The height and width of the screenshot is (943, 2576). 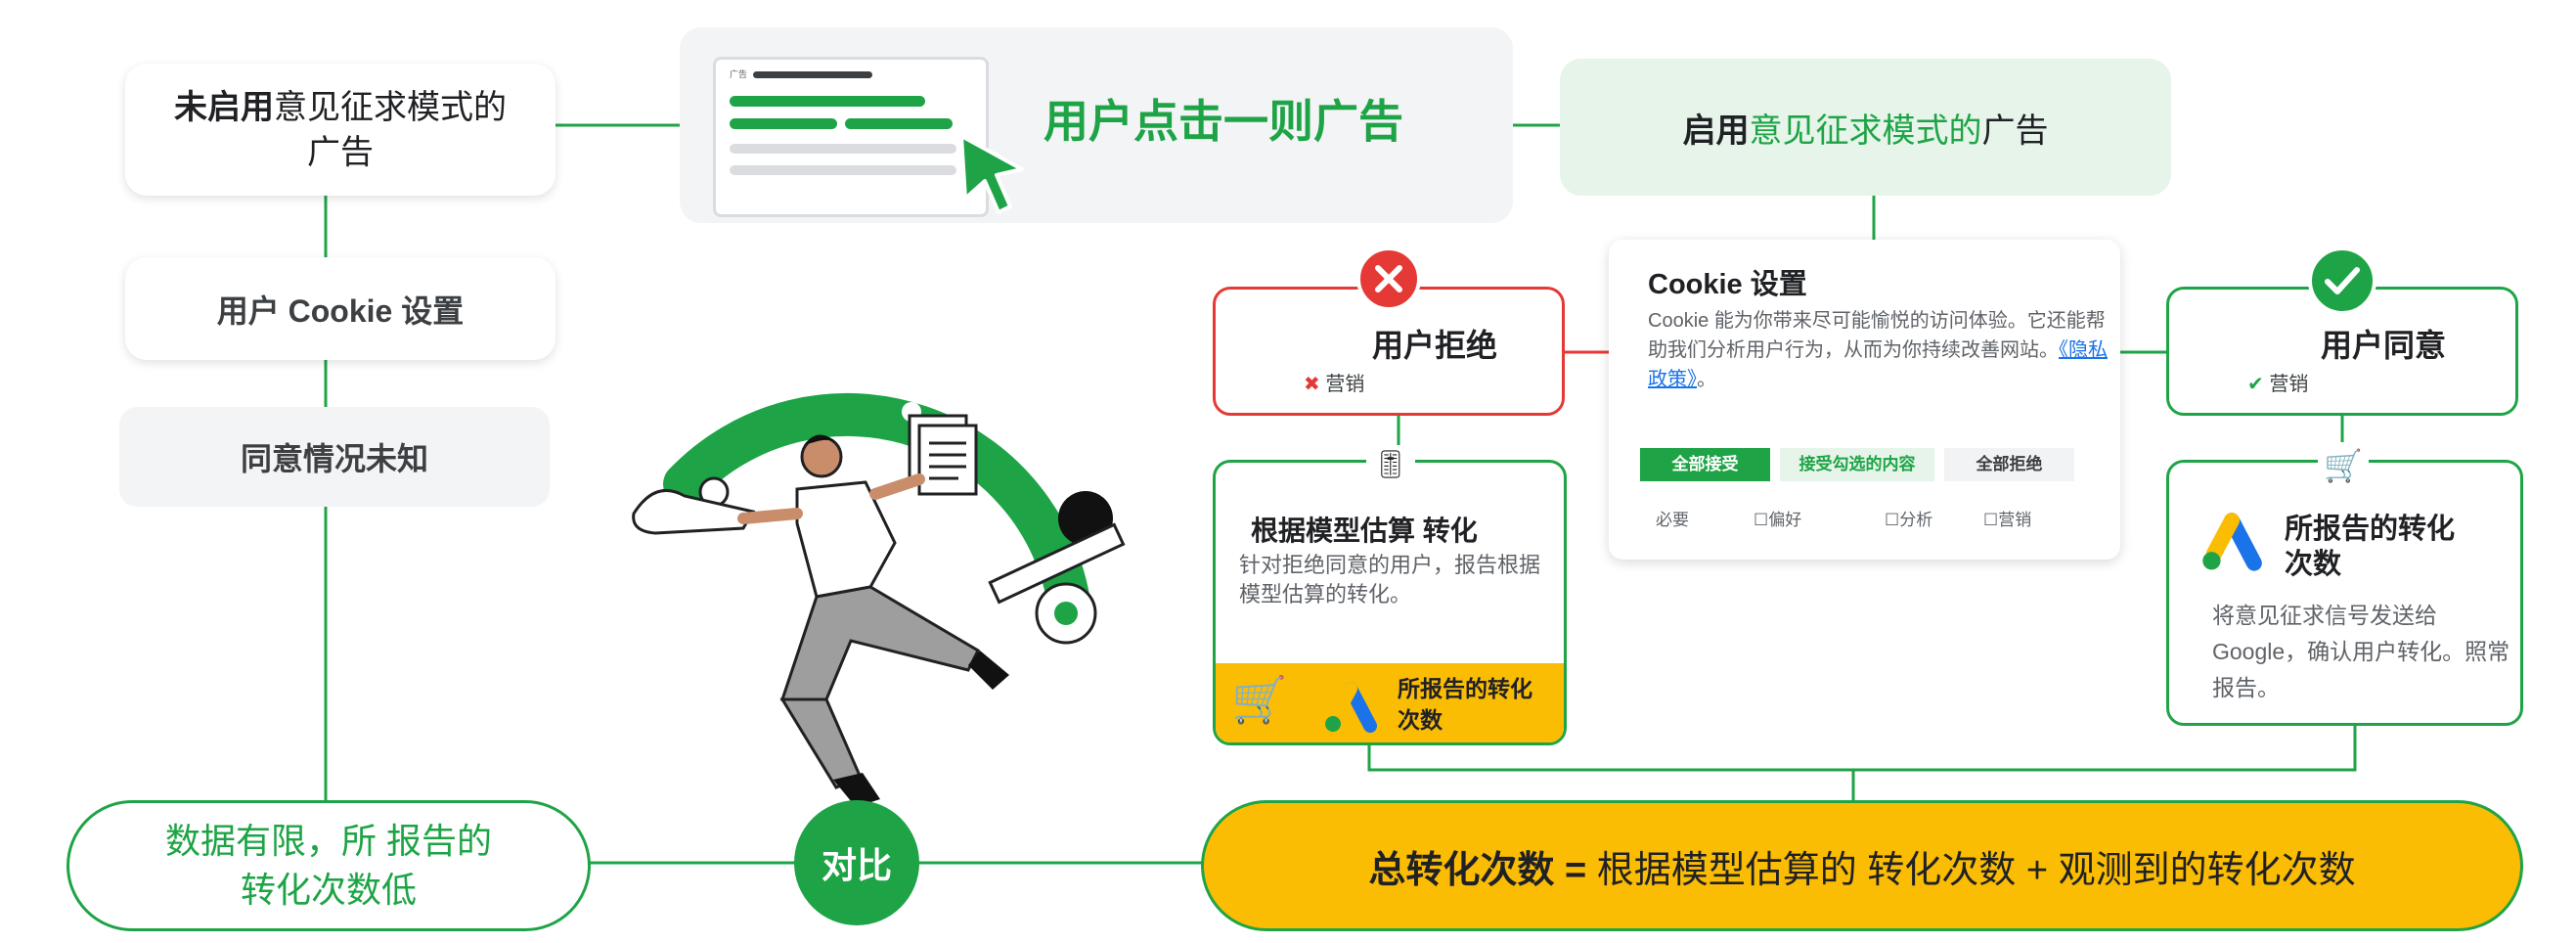 I want to click on check-mark-icon: ✔, so click(x=2255, y=384).